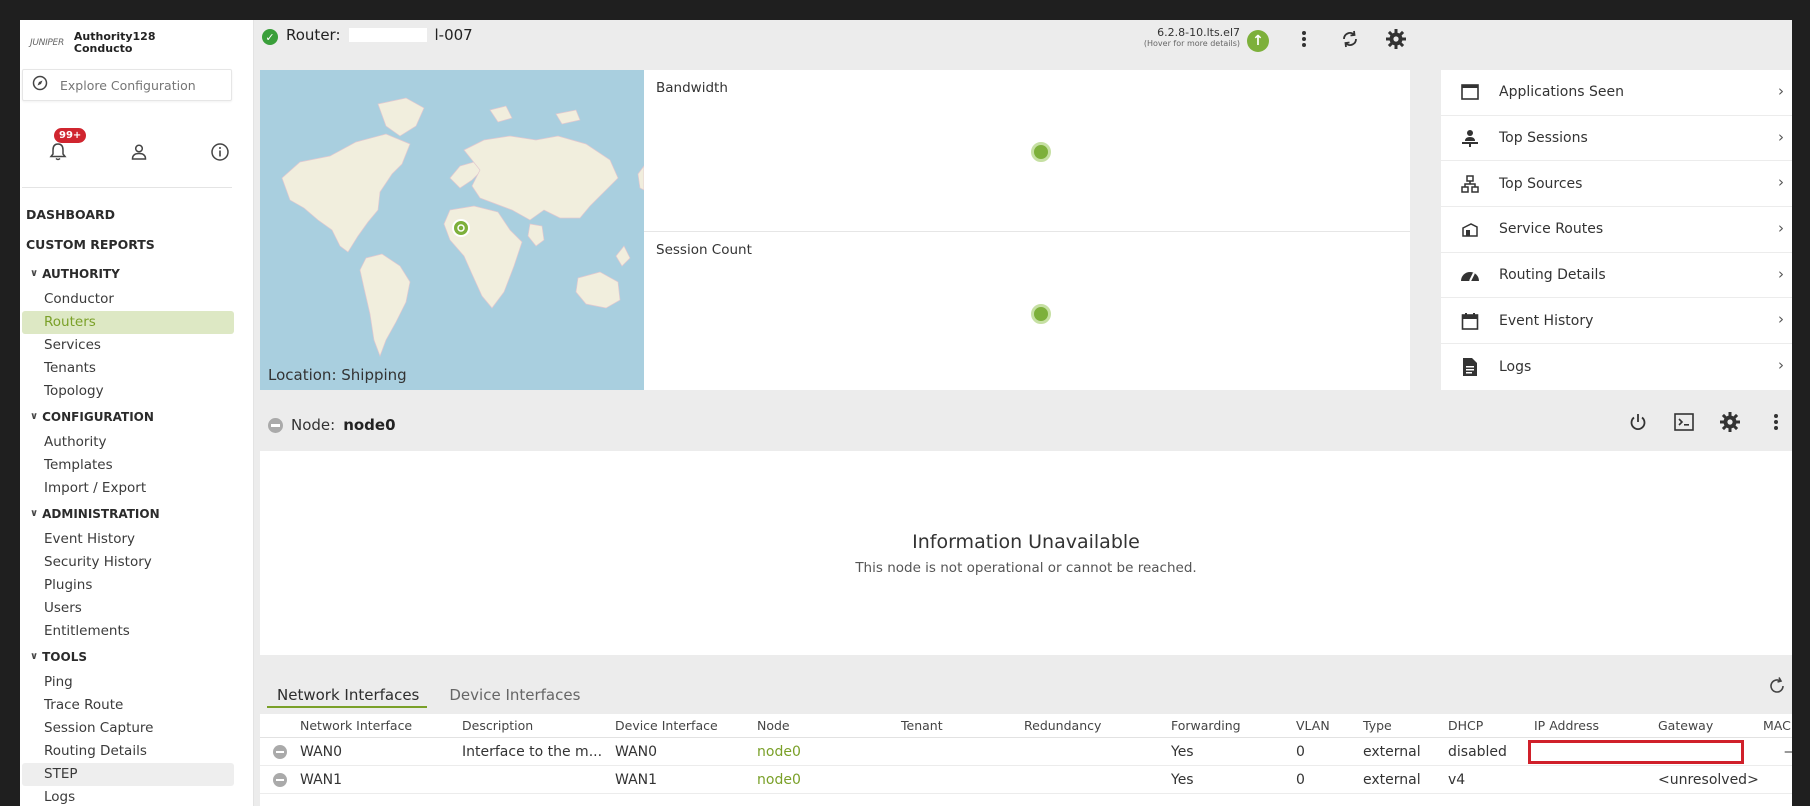 Image resolution: width=1810 pixels, height=806 pixels. I want to click on user-icon, so click(139, 154).